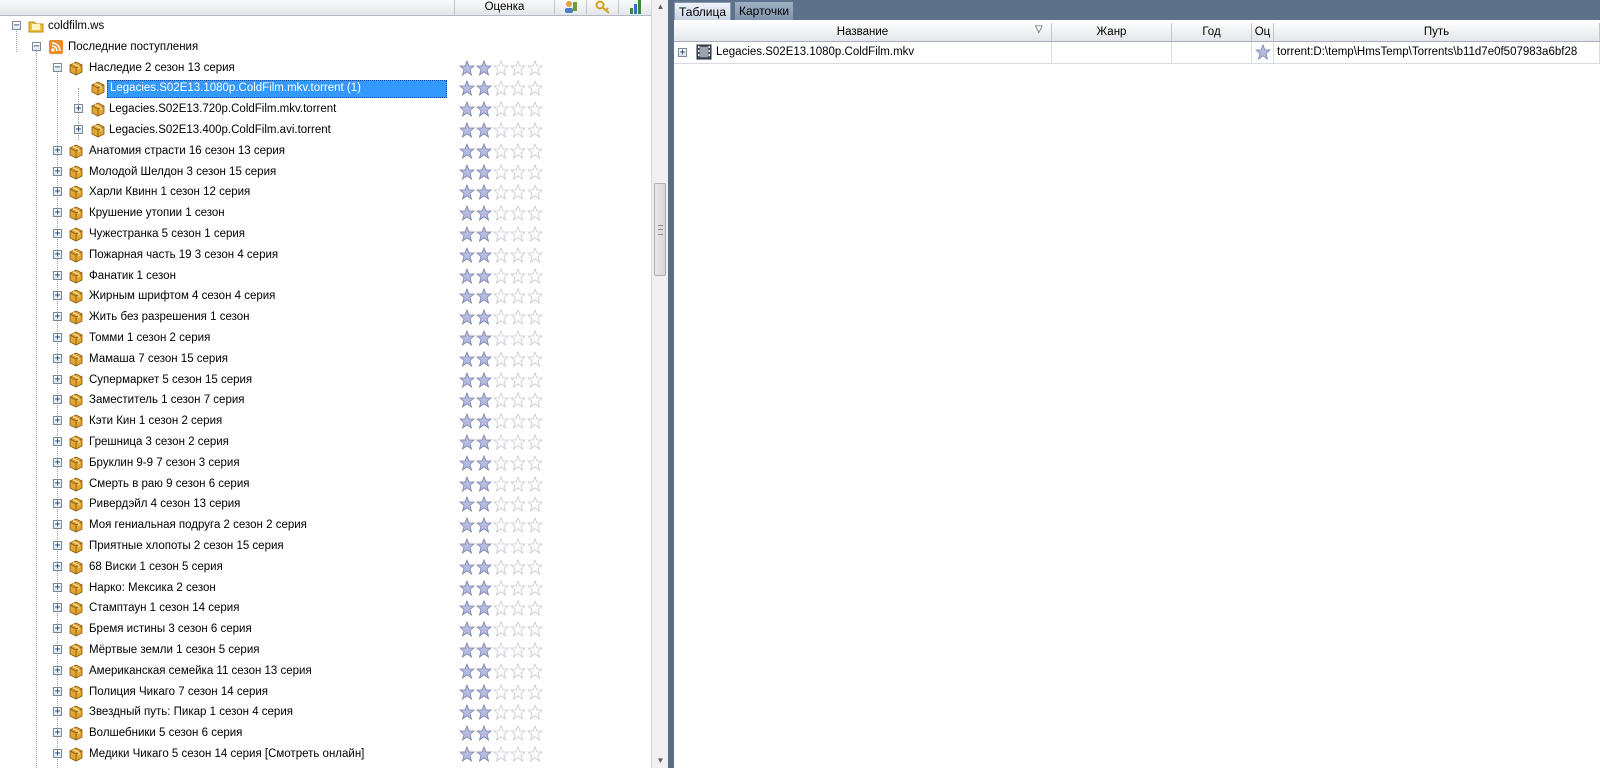  Describe the element at coordinates (863, 32) in the screenshot. I see `column-header-name: Название` at that location.